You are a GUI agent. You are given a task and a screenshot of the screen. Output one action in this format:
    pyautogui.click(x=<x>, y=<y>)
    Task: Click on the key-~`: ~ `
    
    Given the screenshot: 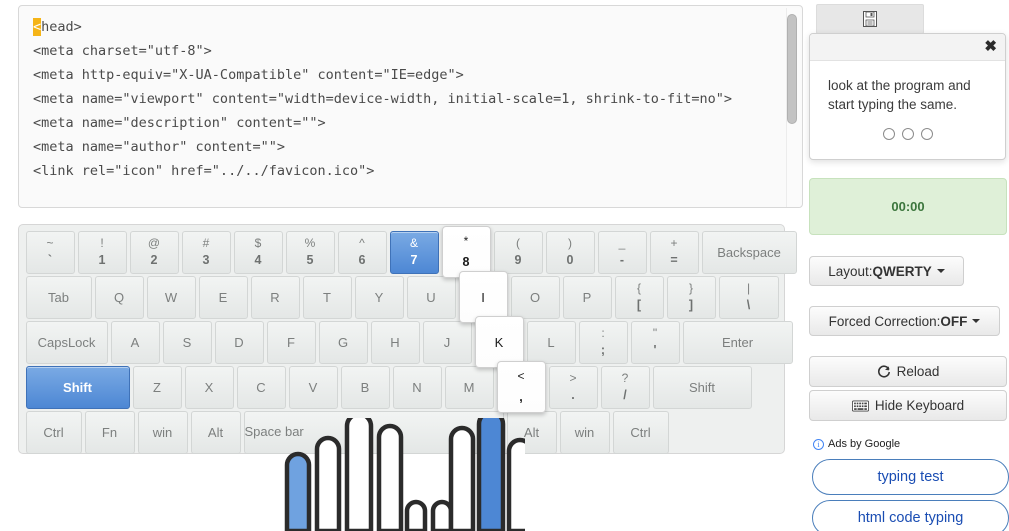 What is the action you would take?
    pyautogui.click(x=50, y=252)
    